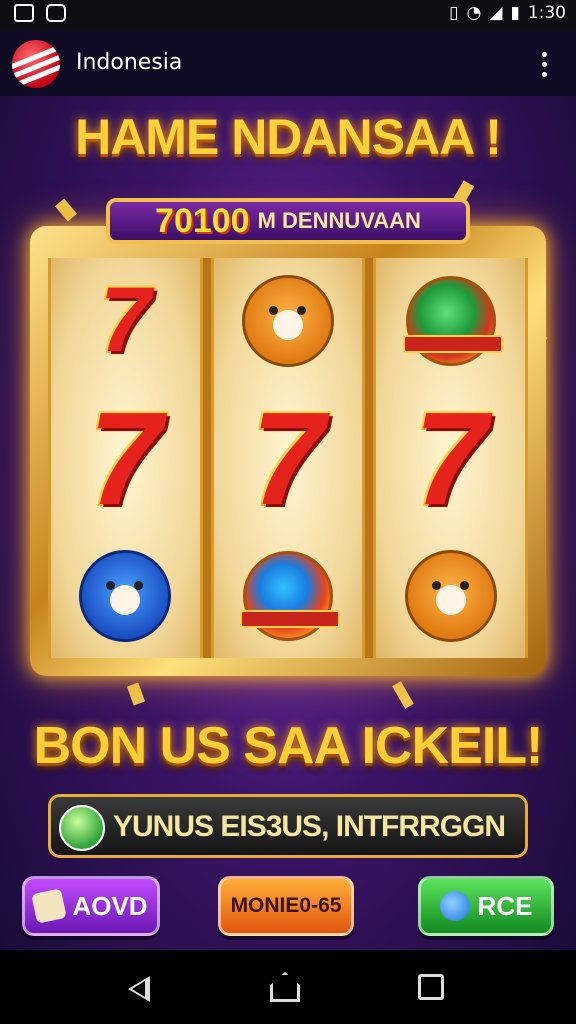 The image size is (576, 1024). I want to click on back-icon, so click(139, 989).